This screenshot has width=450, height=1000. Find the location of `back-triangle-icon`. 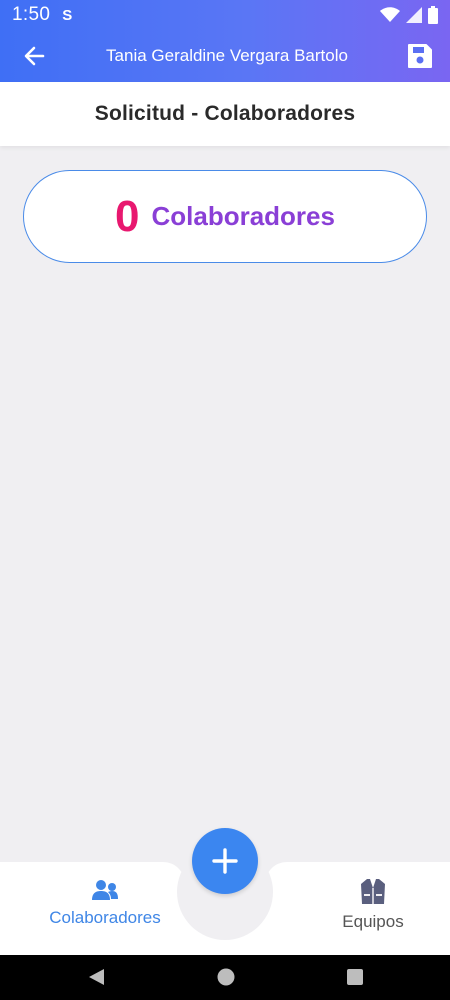

back-triangle-icon is located at coordinates (96, 977).